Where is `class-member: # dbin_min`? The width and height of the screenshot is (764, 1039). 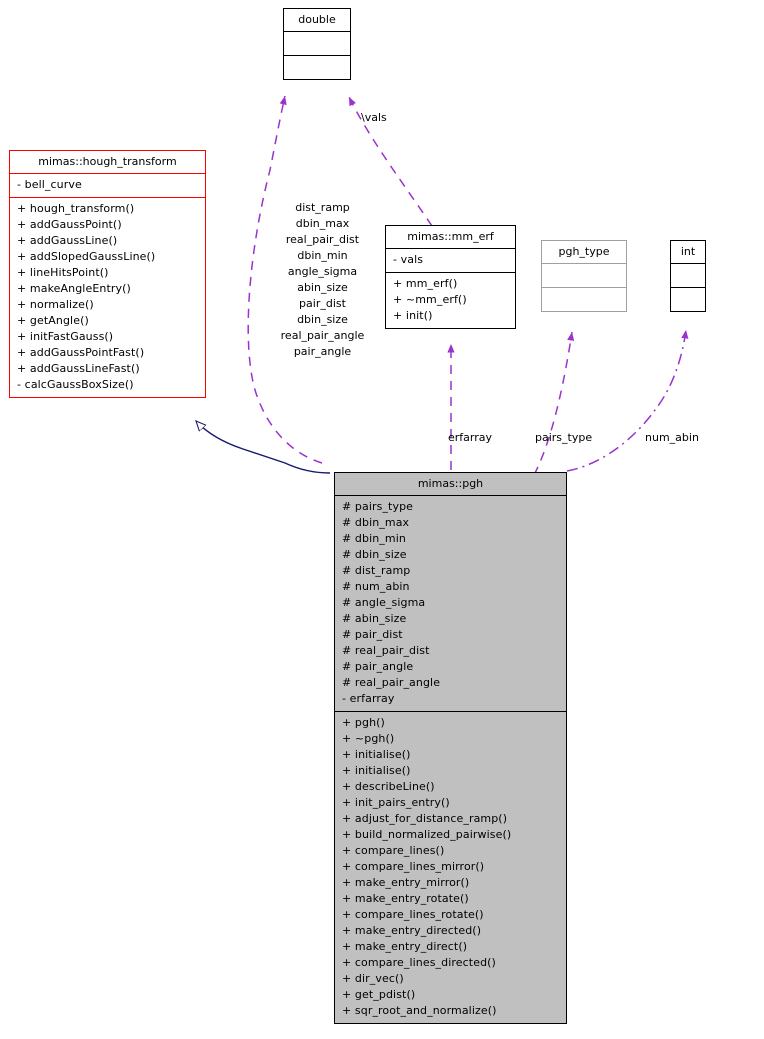
class-member: # dbin_min is located at coordinates (374, 538).